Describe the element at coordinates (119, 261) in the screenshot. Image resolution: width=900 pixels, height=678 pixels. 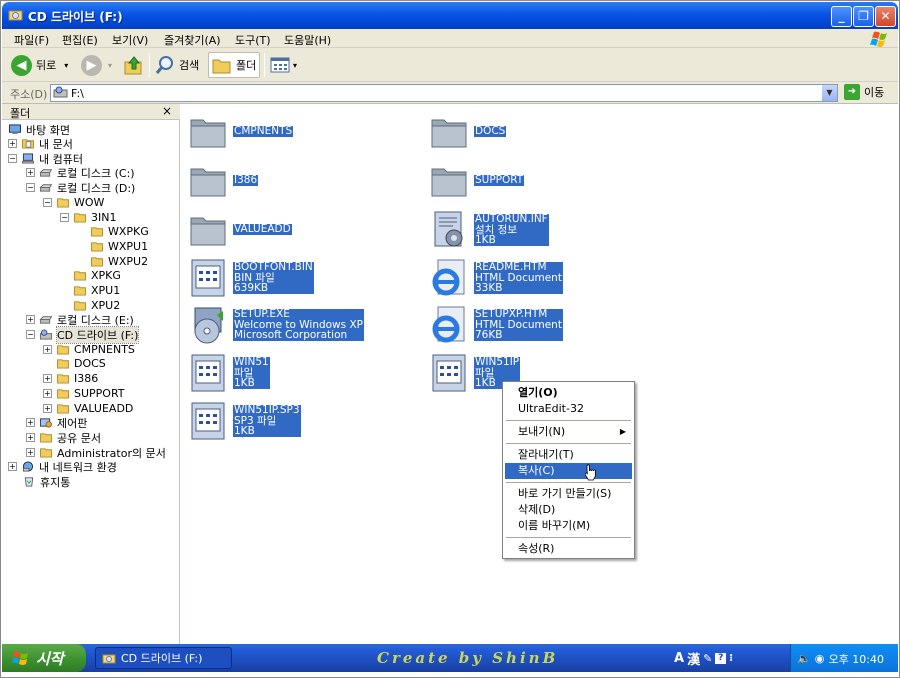
I see `tree-item-wxpu2: WXPU2` at that location.